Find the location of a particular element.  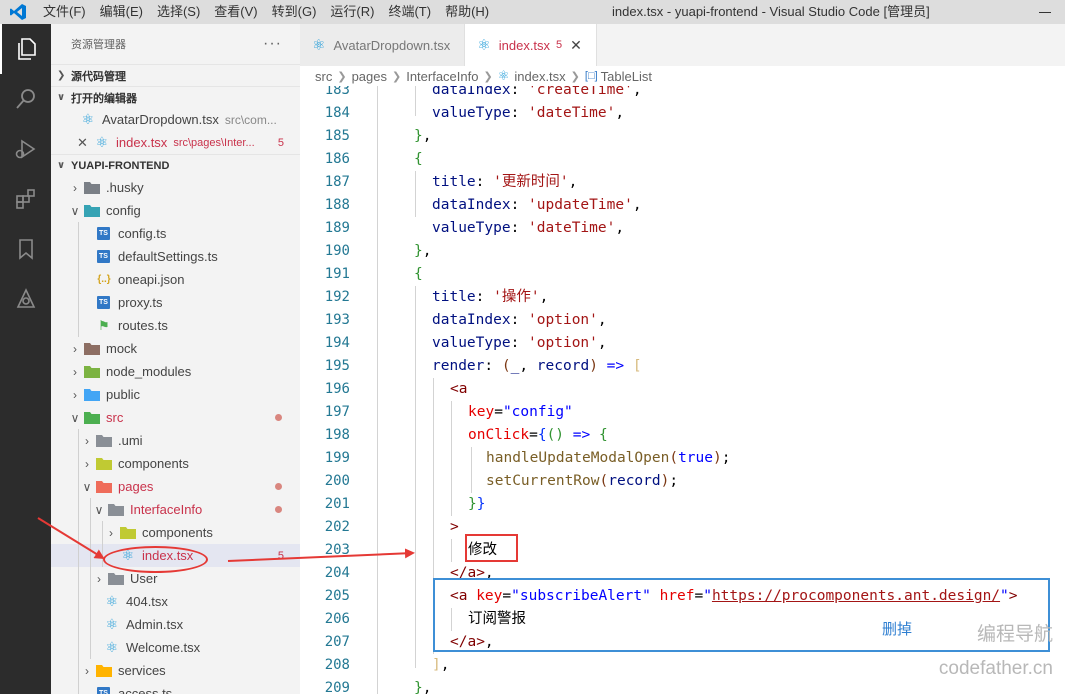

code-line: > is located at coordinates (454, 527).